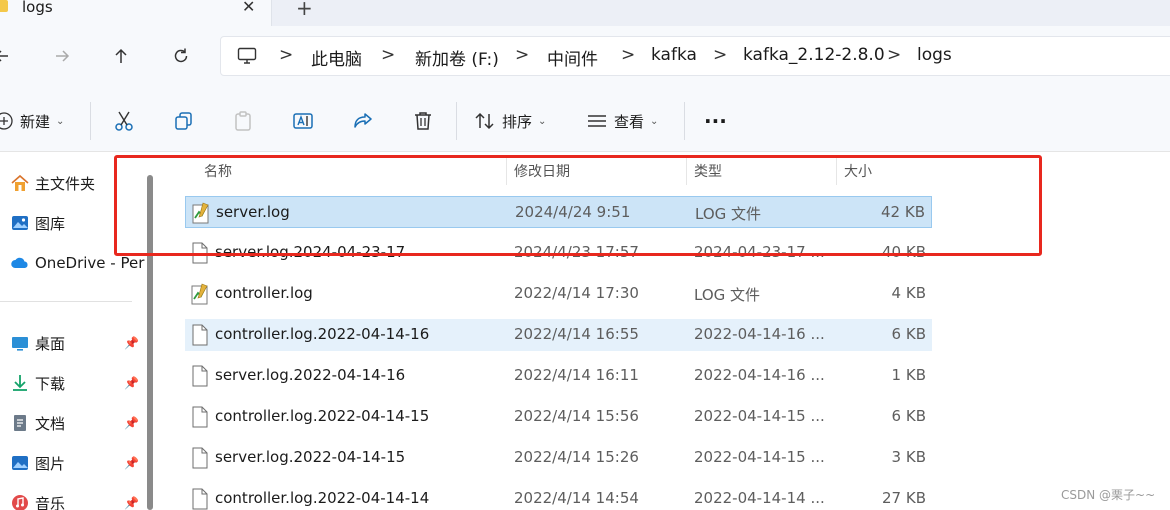 This screenshot has width=1170, height=510. I want to click on breadcrumb-logs: logs, so click(934, 55).